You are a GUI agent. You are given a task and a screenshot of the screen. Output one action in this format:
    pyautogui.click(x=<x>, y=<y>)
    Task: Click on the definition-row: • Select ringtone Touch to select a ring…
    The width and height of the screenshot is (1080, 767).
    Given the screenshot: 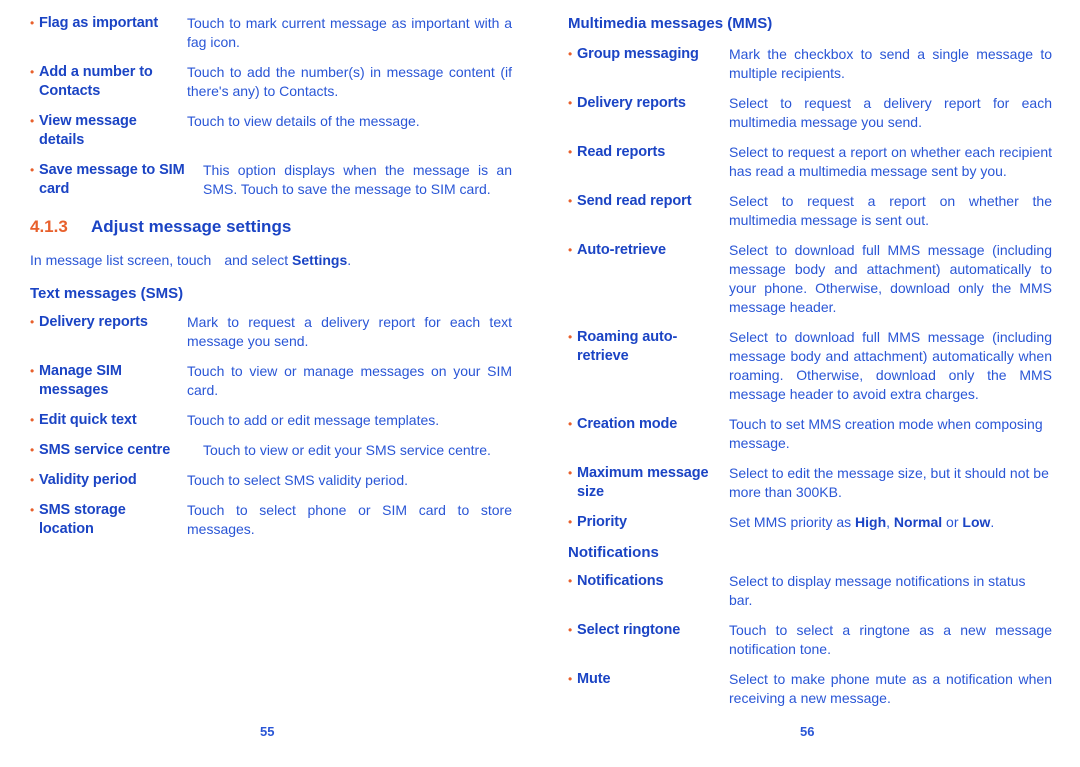 What is the action you would take?
    pyautogui.click(x=810, y=640)
    